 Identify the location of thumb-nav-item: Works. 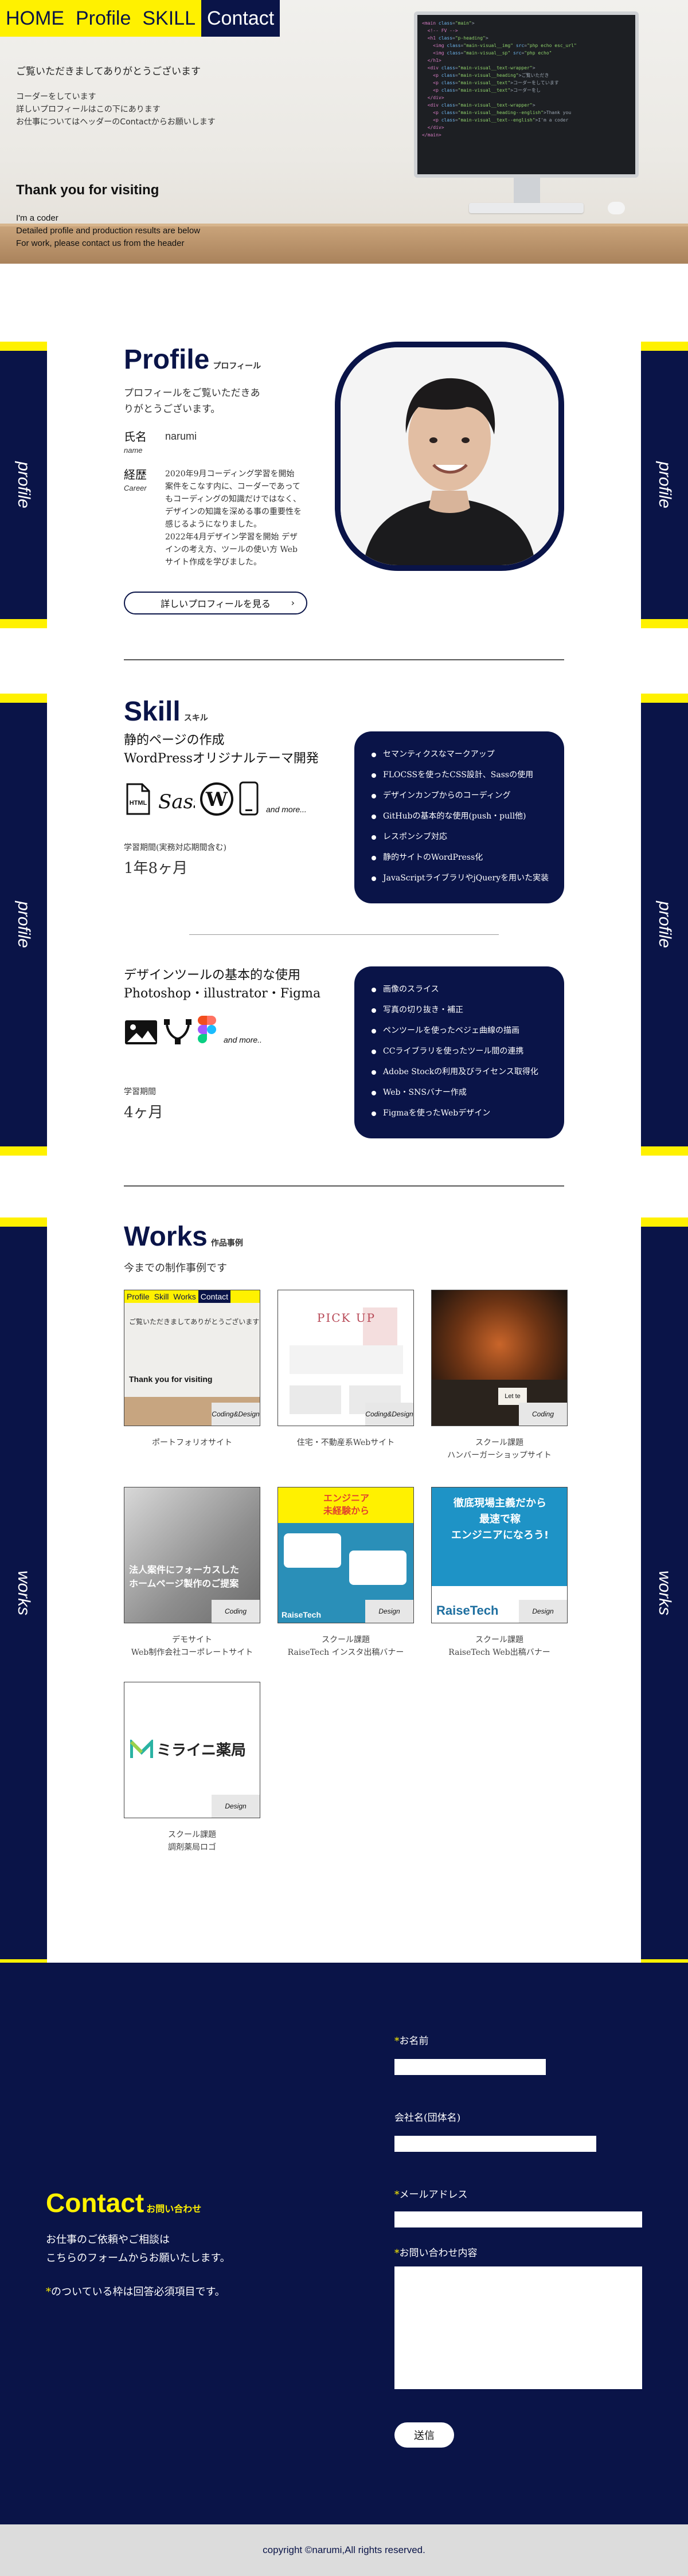
(184, 1296).